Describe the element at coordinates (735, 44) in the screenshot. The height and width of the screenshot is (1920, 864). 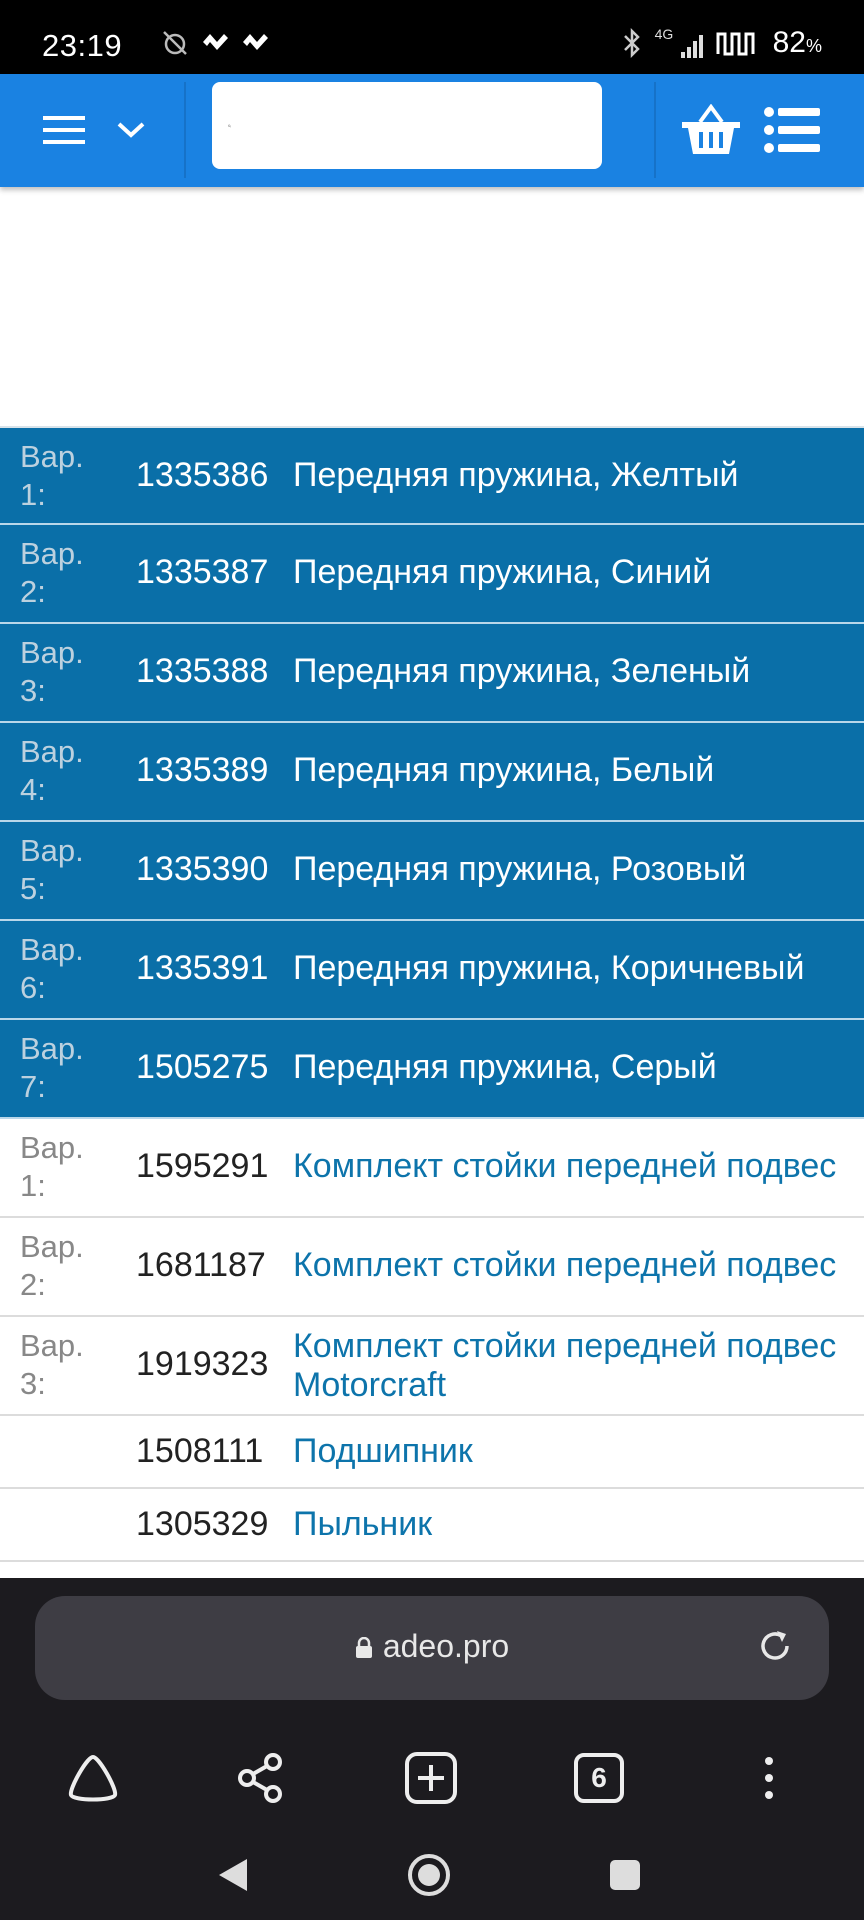
I see `battery-saver-icon` at that location.